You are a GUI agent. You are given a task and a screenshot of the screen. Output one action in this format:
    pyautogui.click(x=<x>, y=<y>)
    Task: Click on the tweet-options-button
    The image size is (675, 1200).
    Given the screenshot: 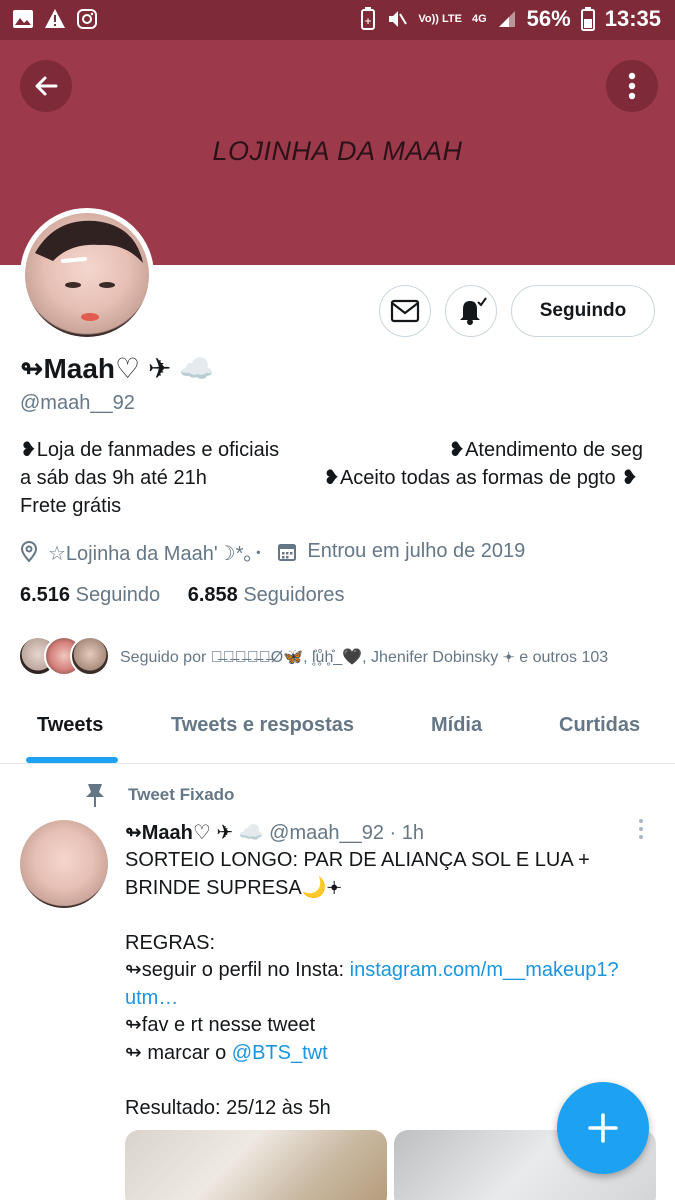 What is the action you would take?
    pyautogui.click(x=641, y=831)
    